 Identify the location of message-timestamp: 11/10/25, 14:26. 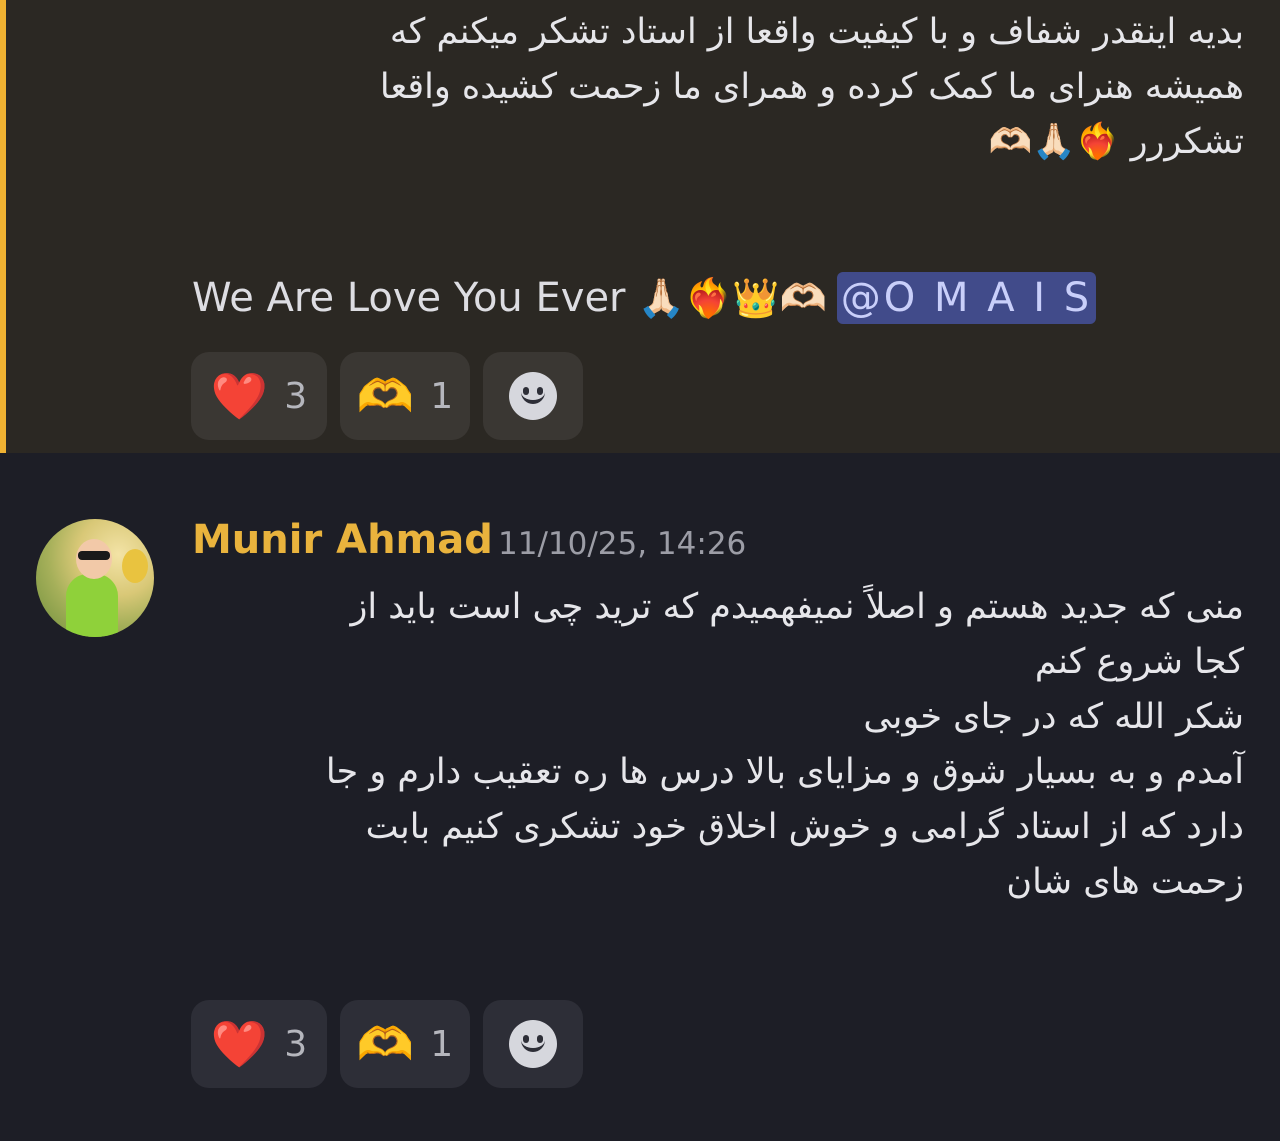
(622, 544).